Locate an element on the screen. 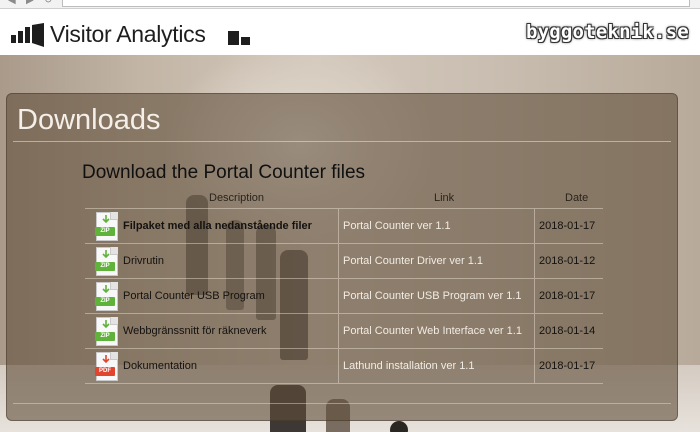 This screenshot has width=700, height=432. forward-arrow-icon: ▶ is located at coordinates (31, 3).